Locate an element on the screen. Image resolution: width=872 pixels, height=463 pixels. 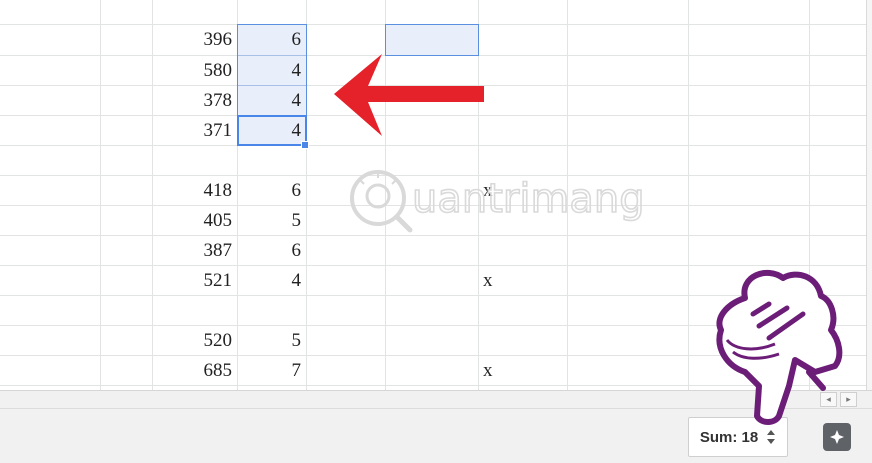
vertical-scrollbar is located at coordinates (869, 195).